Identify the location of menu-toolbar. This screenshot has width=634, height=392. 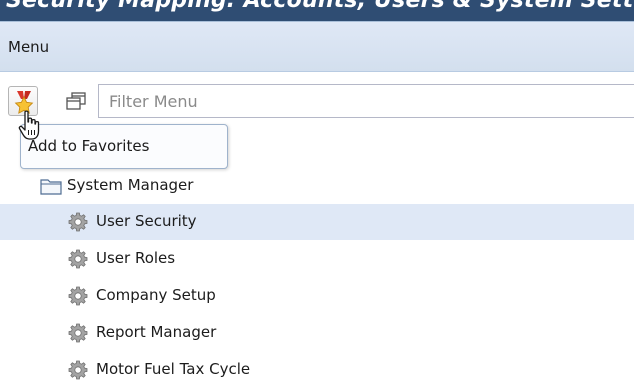
(317, 101).